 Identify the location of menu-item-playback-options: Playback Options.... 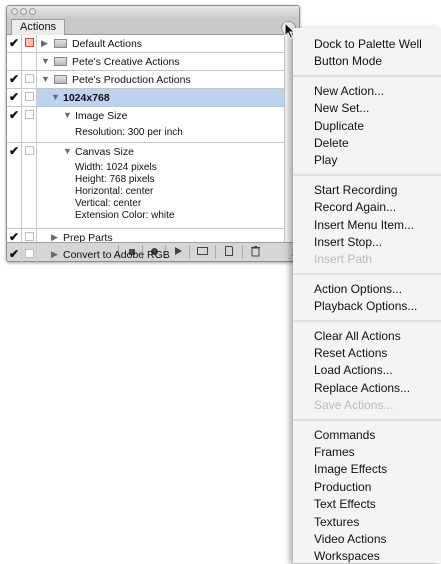
(365, 306).